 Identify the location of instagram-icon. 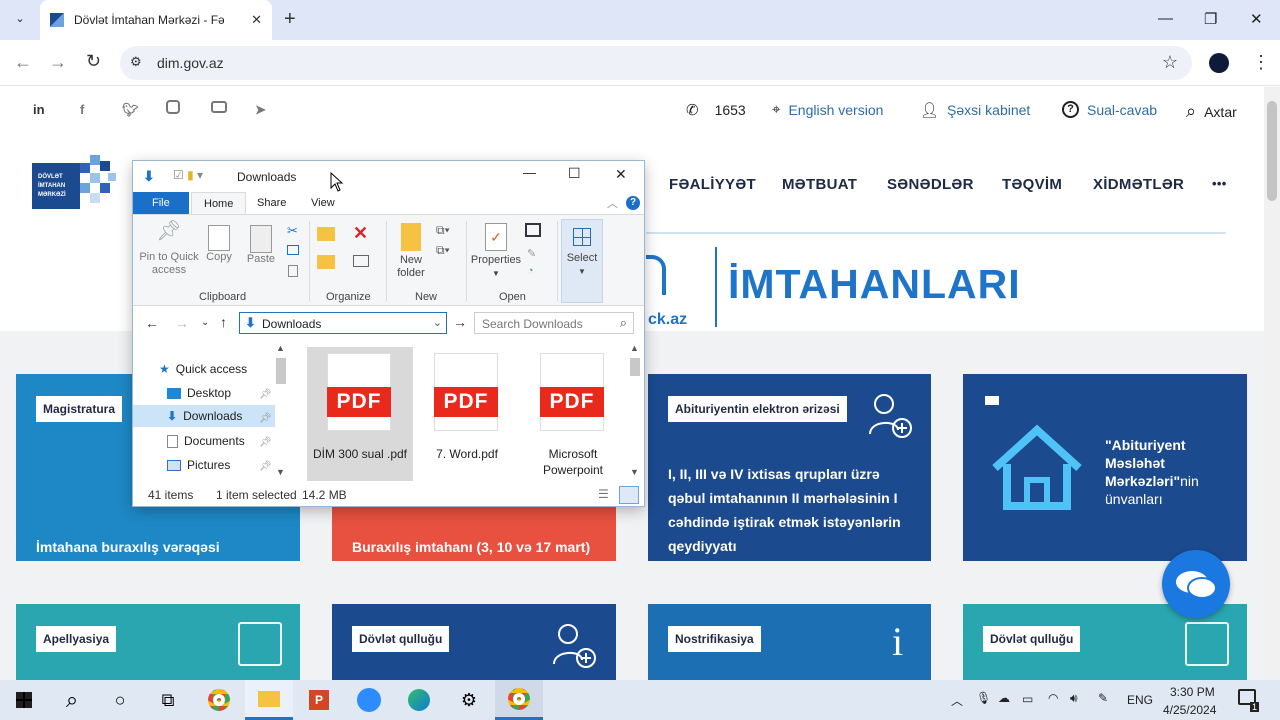
(173, 107).